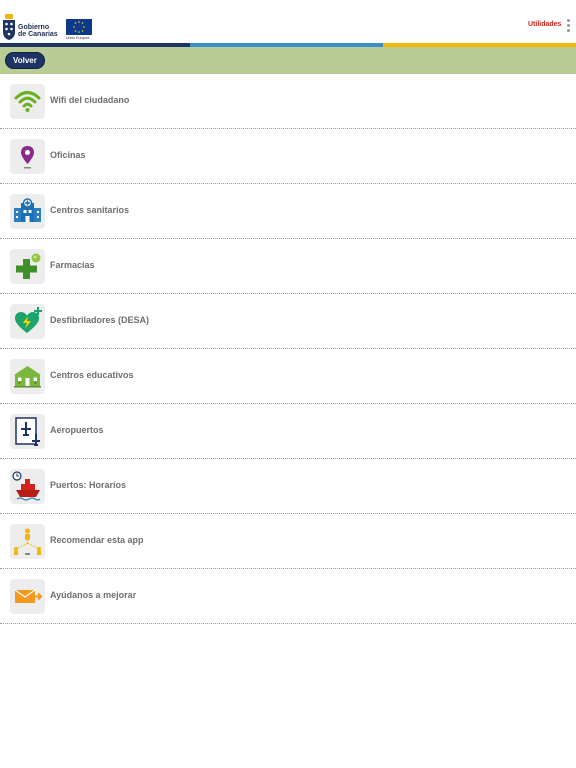 This screenshot has height=768, width=576. I want to click on pharmacy-cross-icon, so click(27, 266).